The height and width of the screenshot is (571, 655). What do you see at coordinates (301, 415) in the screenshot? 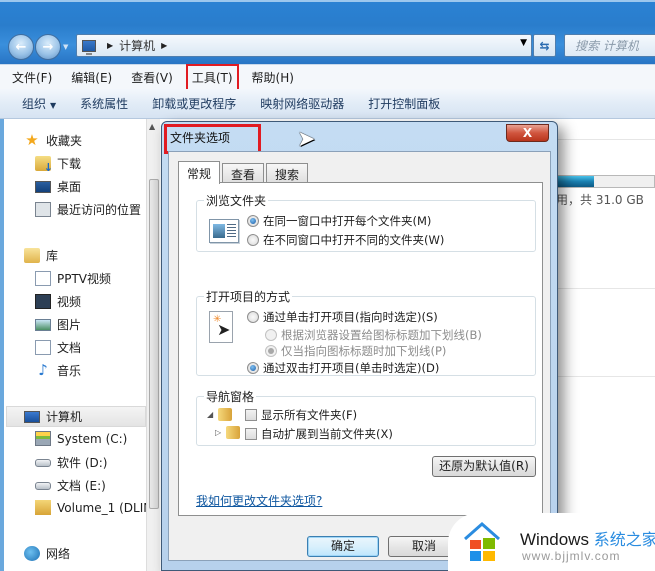
I see `checkbox-show-all-folders: 显示所有文件夹(F)` at bounding box center [301, 415].